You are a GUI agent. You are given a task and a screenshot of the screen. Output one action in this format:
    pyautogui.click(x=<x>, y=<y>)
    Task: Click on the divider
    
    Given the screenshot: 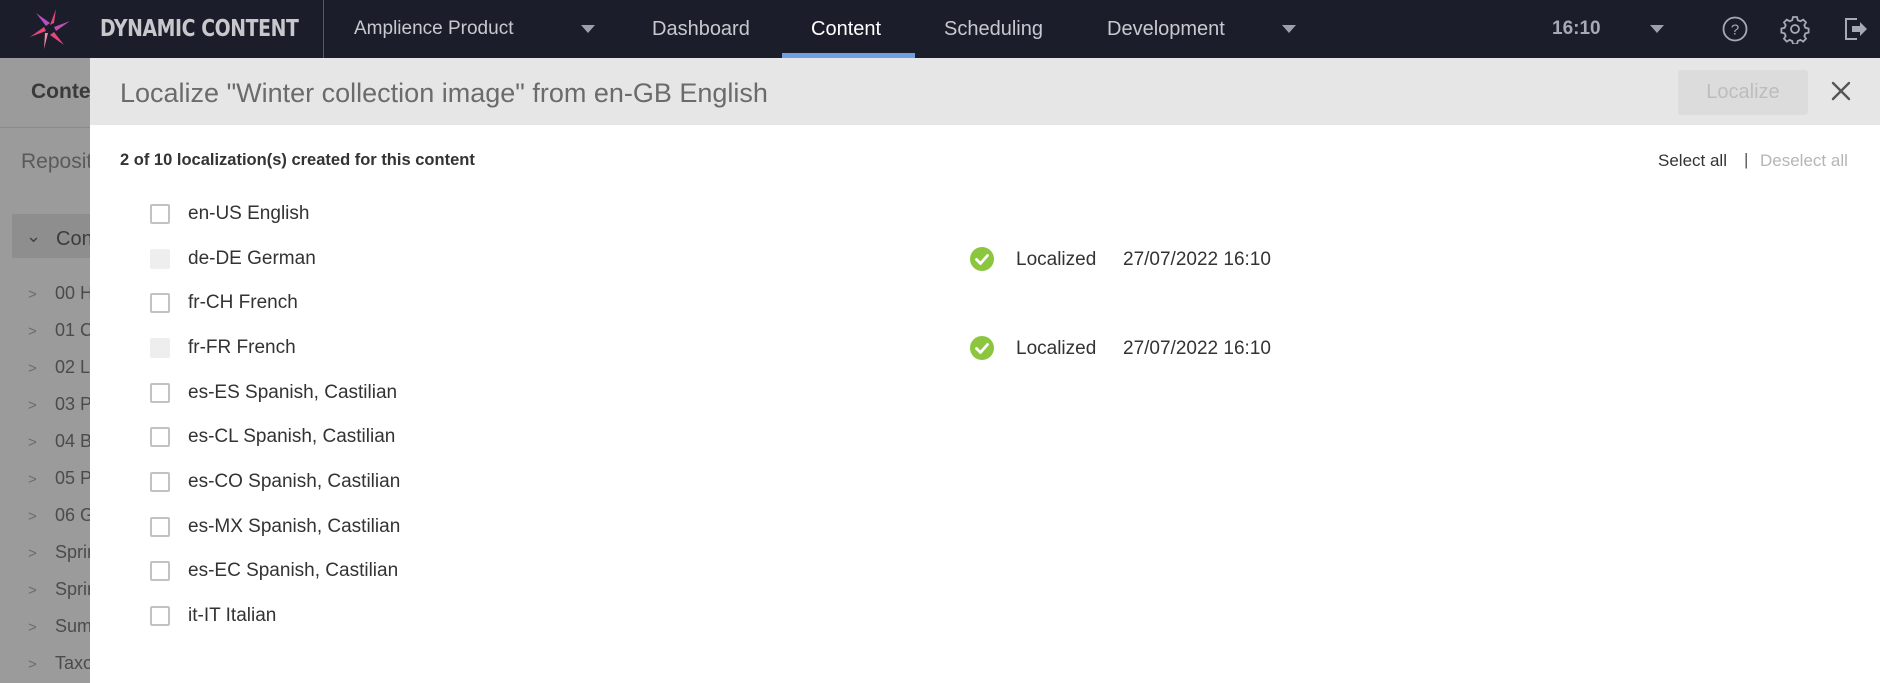 What is the action you would take?
    pyautogui.click(x=323, y=29)
    